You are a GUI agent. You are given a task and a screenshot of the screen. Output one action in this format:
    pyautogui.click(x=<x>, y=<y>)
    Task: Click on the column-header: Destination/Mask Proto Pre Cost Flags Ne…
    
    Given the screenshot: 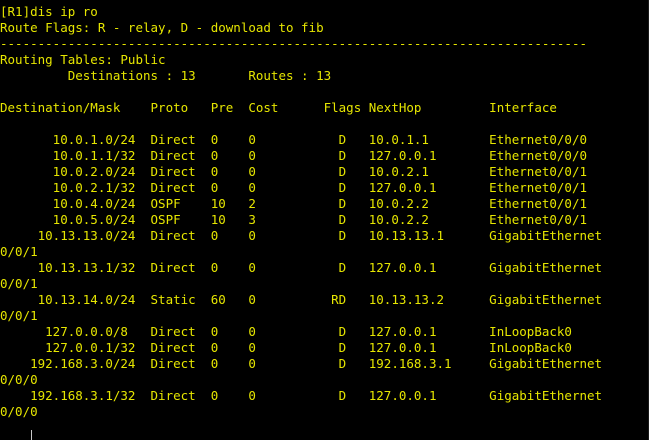 What is the action you would take?
    pyautogui.click(x=278, y=107)
    